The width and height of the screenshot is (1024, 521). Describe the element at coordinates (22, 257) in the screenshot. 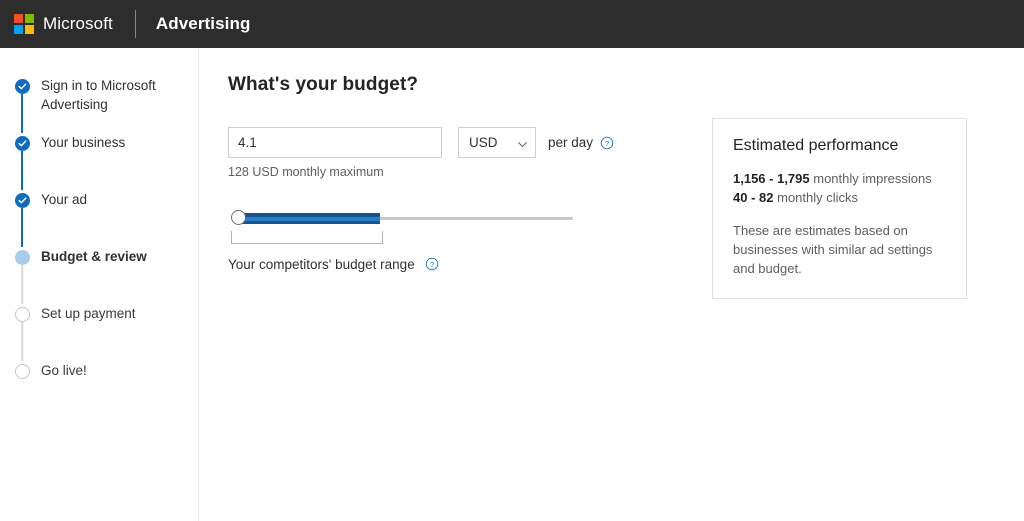

I see `step-status-current-icon` at that location.